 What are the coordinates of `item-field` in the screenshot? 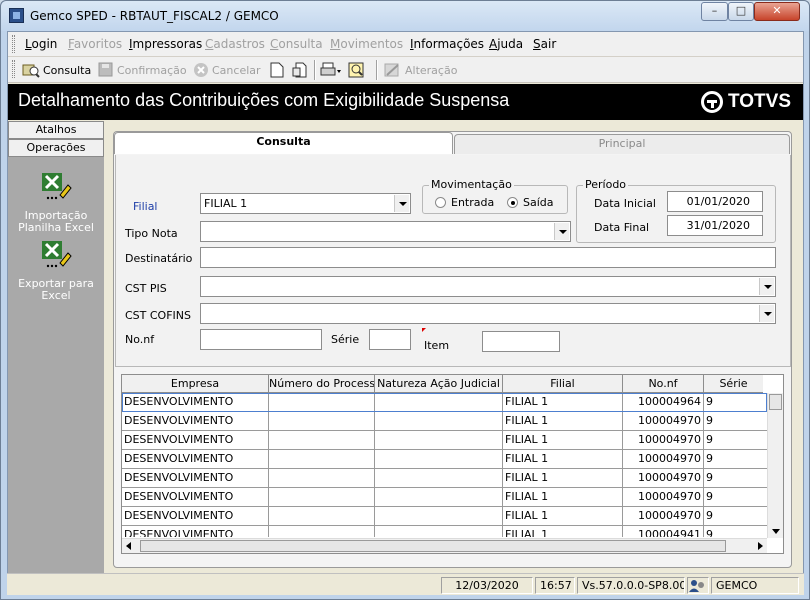 It's located at (521, 341).